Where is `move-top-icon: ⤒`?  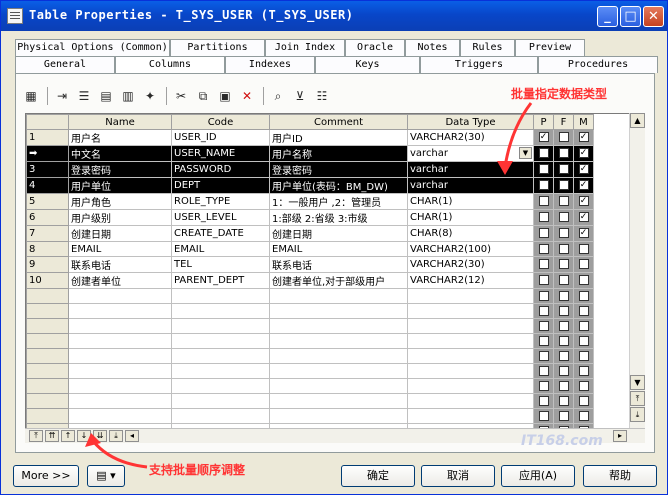
move-top-icon: ⤒ is located at coordinates (36, 436).